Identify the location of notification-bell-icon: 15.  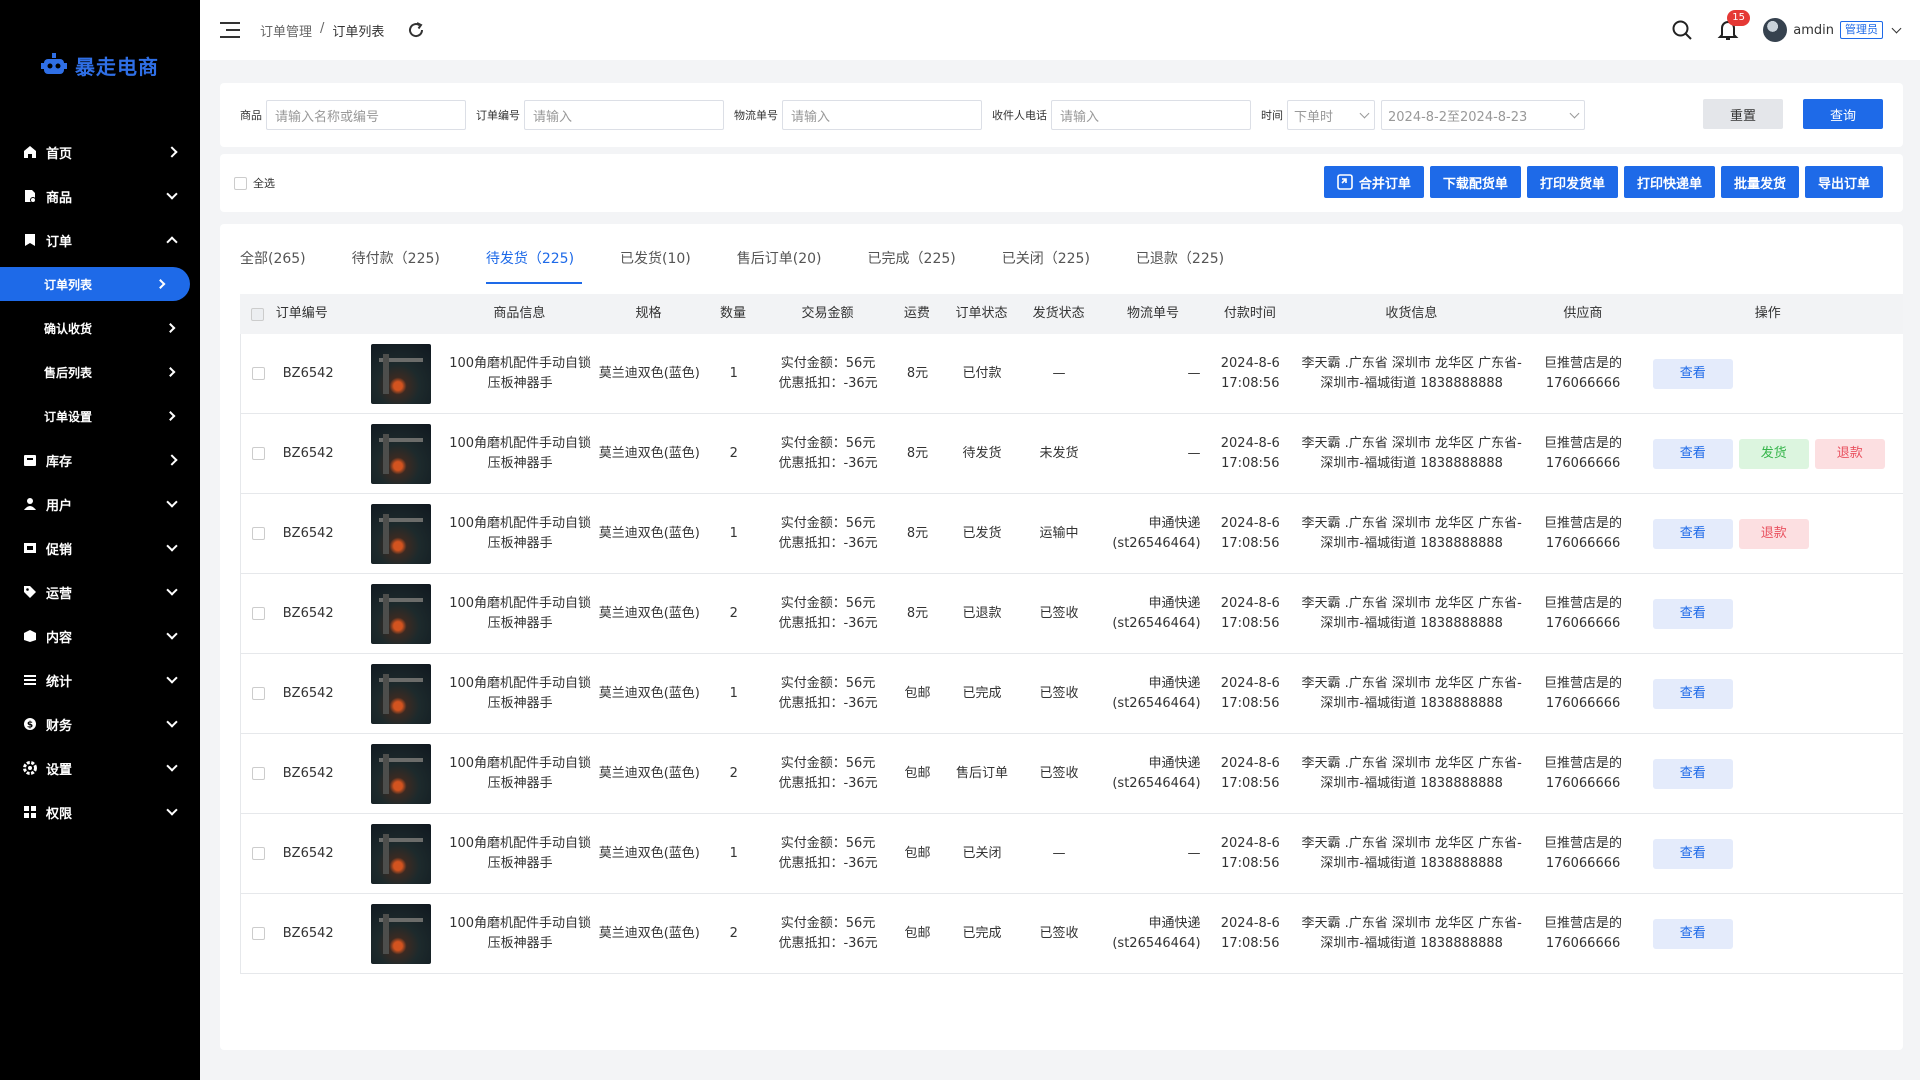
(1733, 25).